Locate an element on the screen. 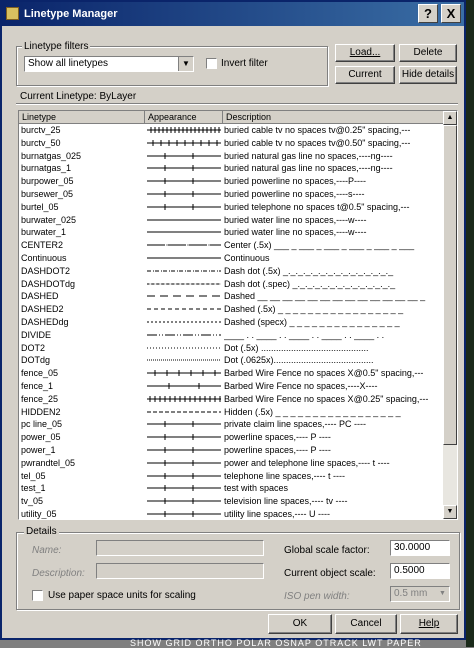  table-row: test_1 test with spaces is located at coordinates (231, 488).